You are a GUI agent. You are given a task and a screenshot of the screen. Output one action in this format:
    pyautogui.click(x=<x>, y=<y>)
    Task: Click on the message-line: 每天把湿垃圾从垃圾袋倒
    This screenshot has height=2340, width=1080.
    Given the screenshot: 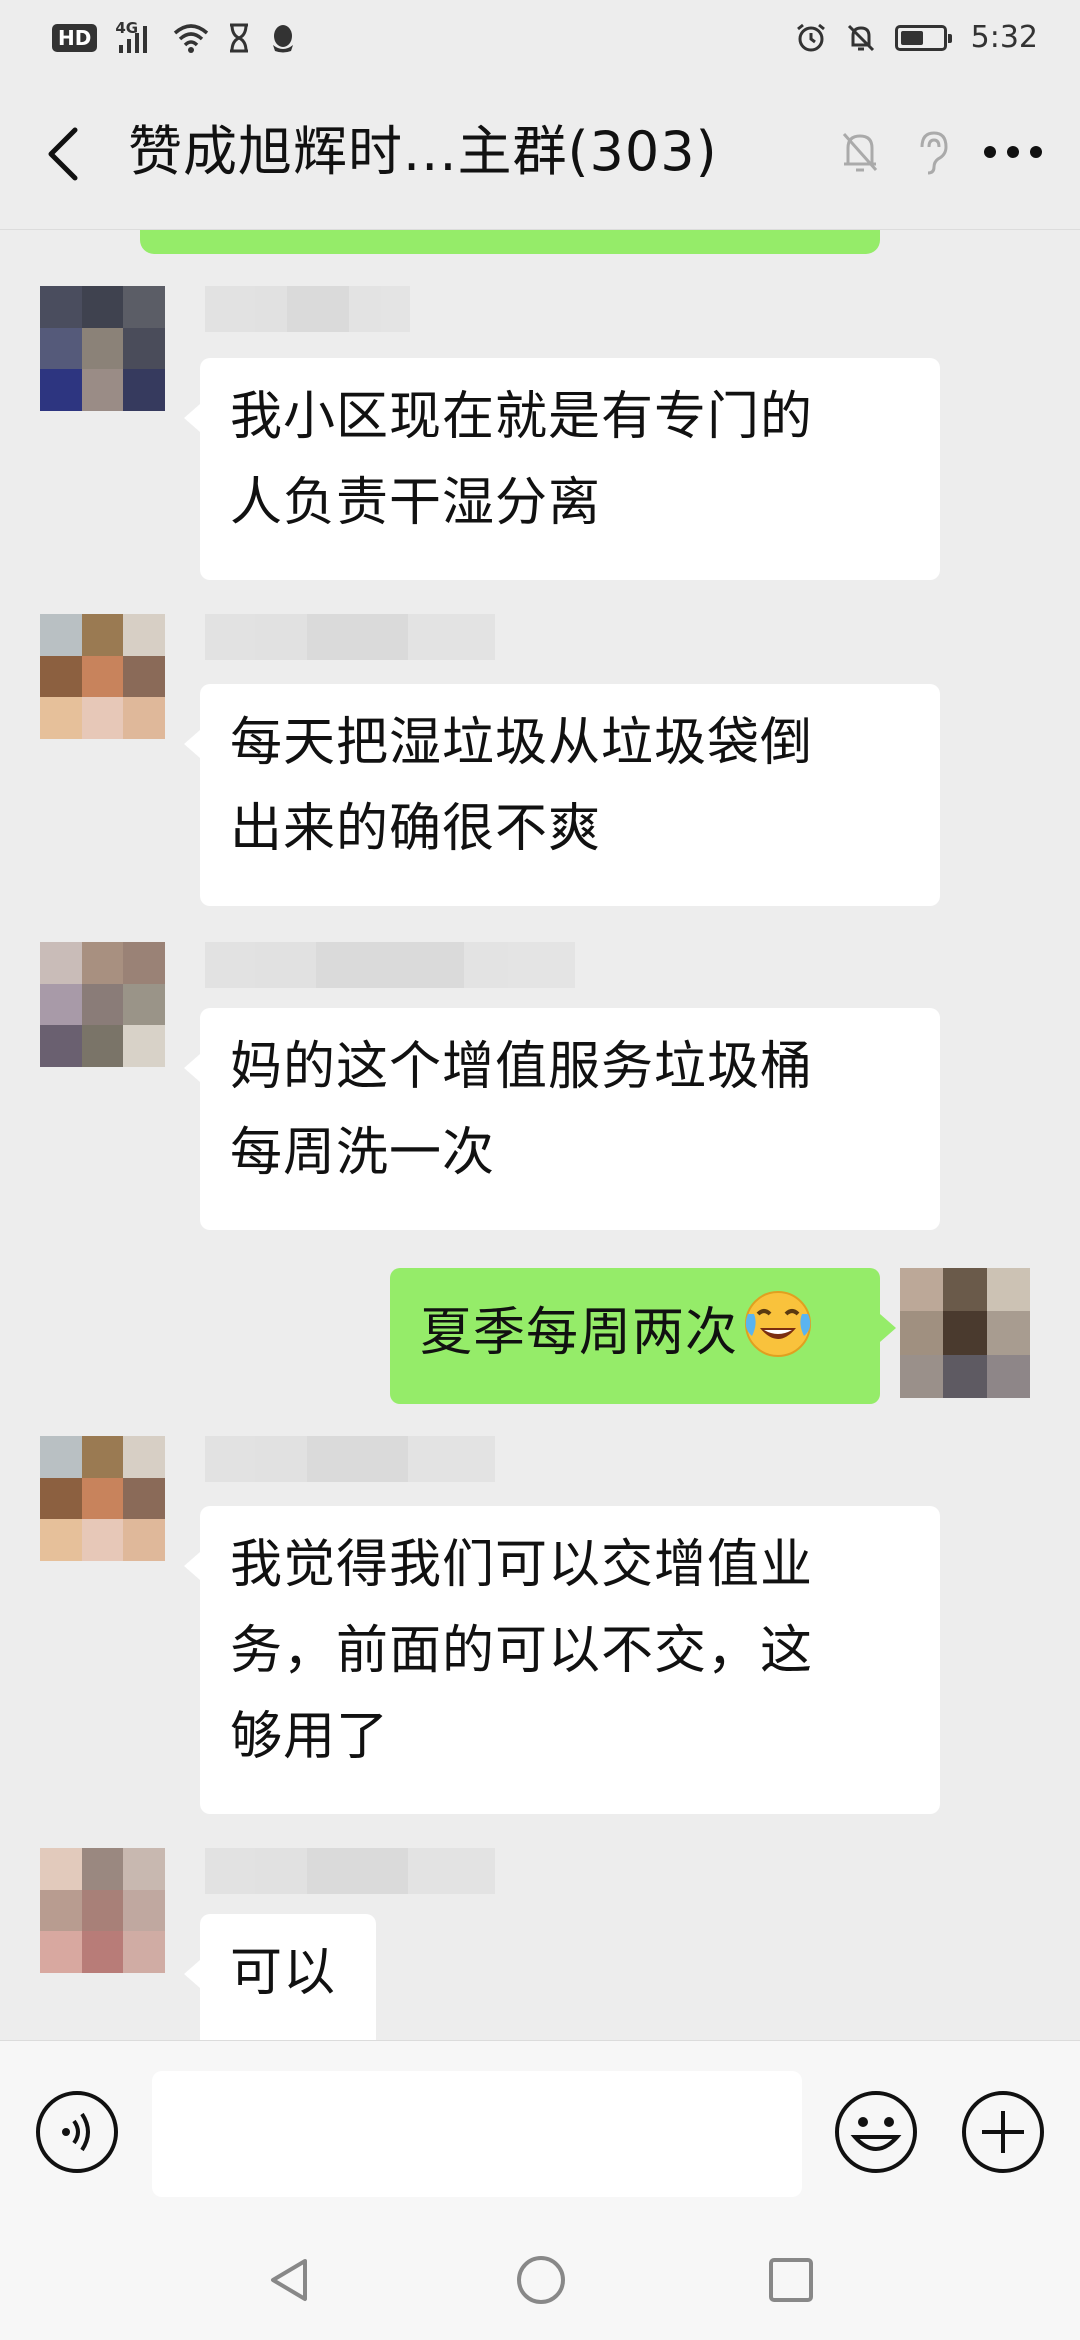 What is the action you would take?
    pyautogui.click(x=522, y=743)
    